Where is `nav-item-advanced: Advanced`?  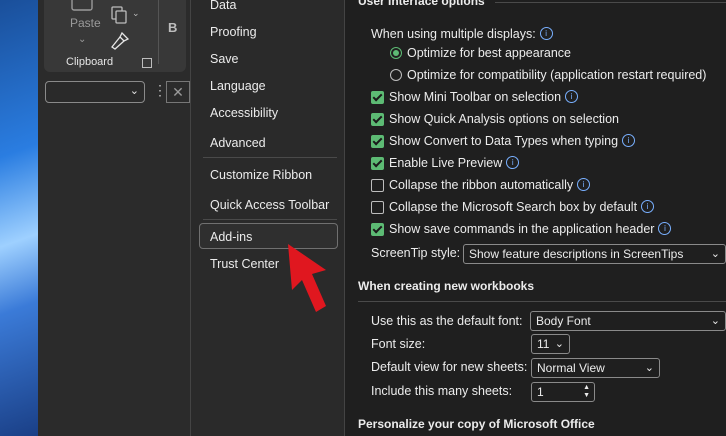 nav-item-advanced: Advanced is located at coordinates (238, 143).